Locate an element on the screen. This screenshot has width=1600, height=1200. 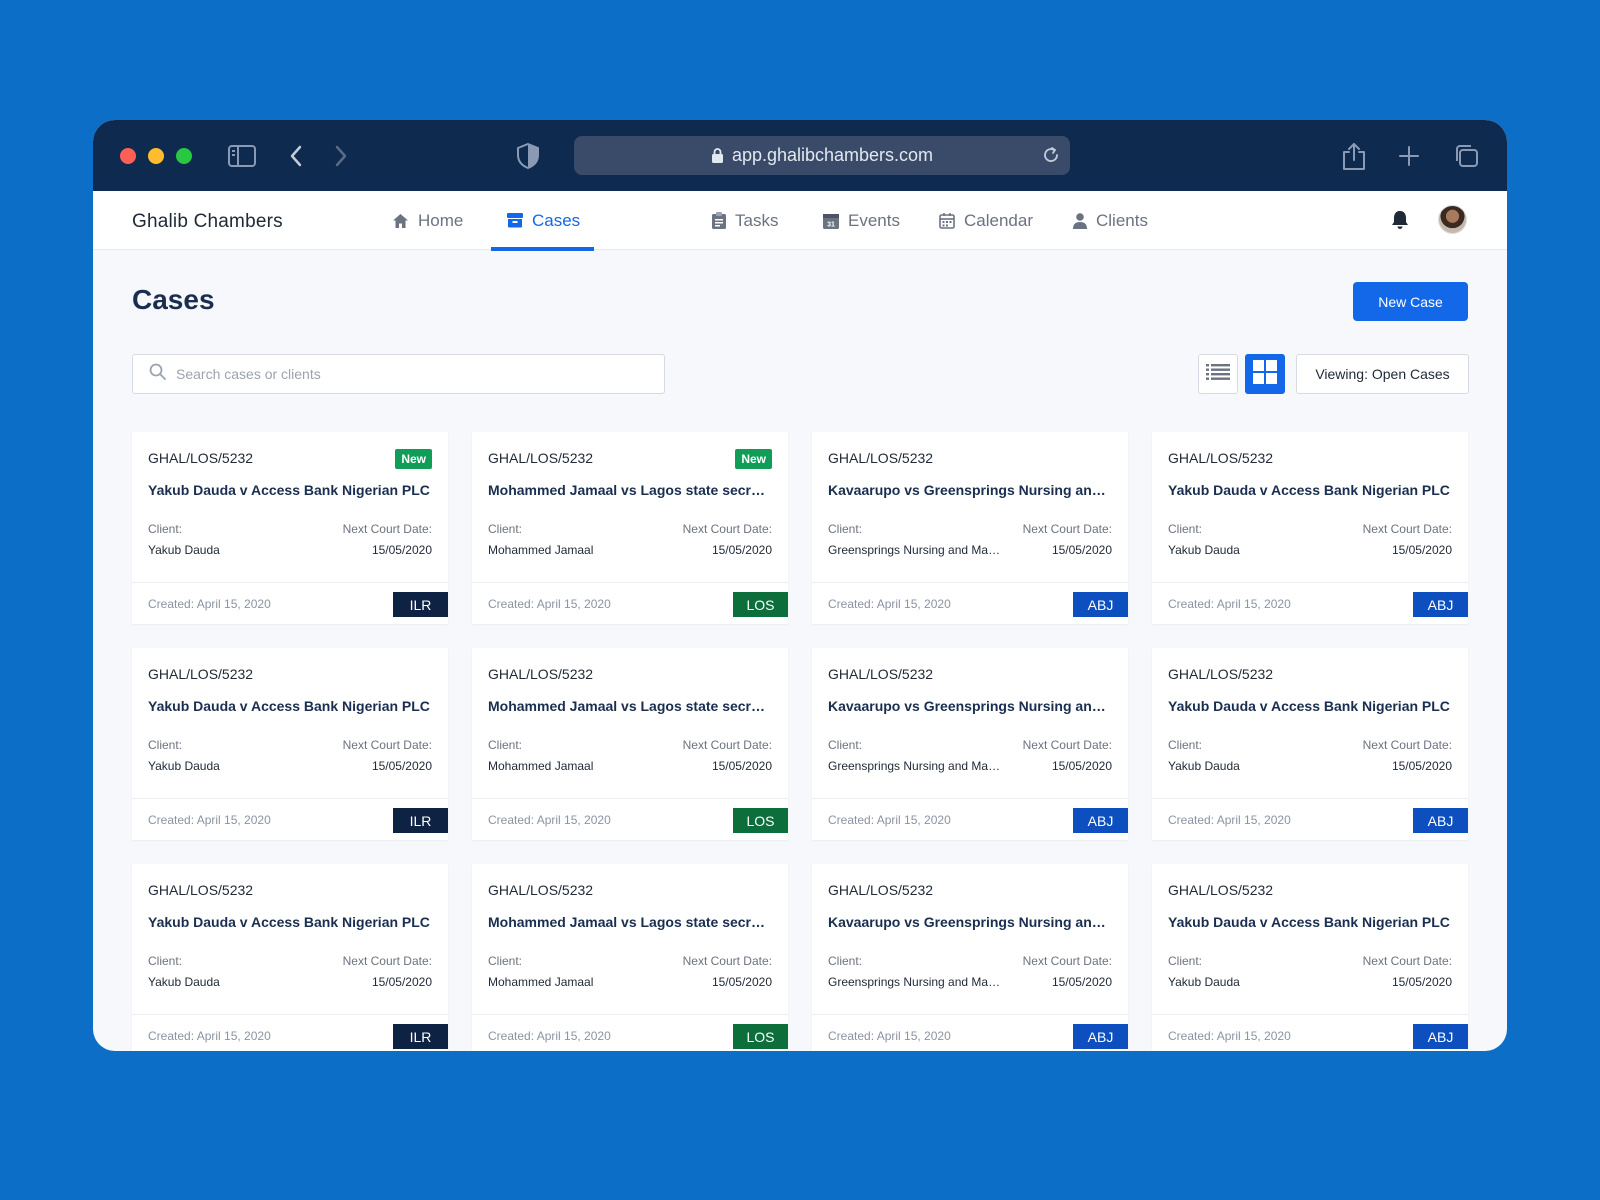
search-icon is located at coordinates (157, 374).